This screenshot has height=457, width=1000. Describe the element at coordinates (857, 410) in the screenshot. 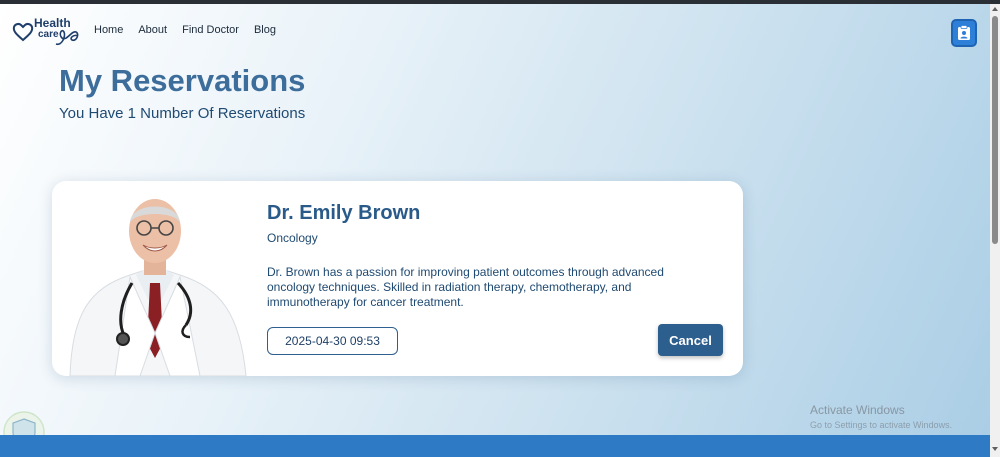

I see `windows-activation-title: Activate Windows` at that location.